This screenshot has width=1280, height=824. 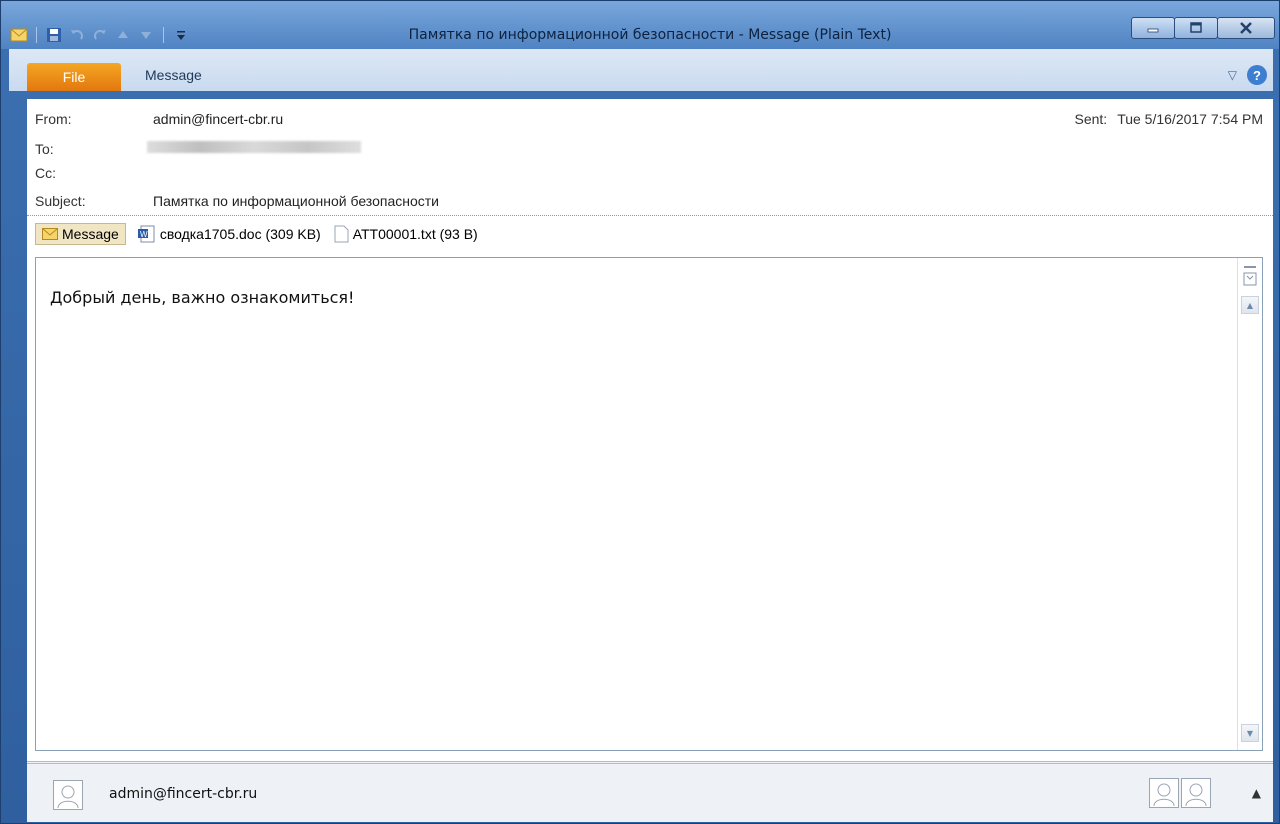 I want to click on to-label: To:, so click(x=44, y=149).